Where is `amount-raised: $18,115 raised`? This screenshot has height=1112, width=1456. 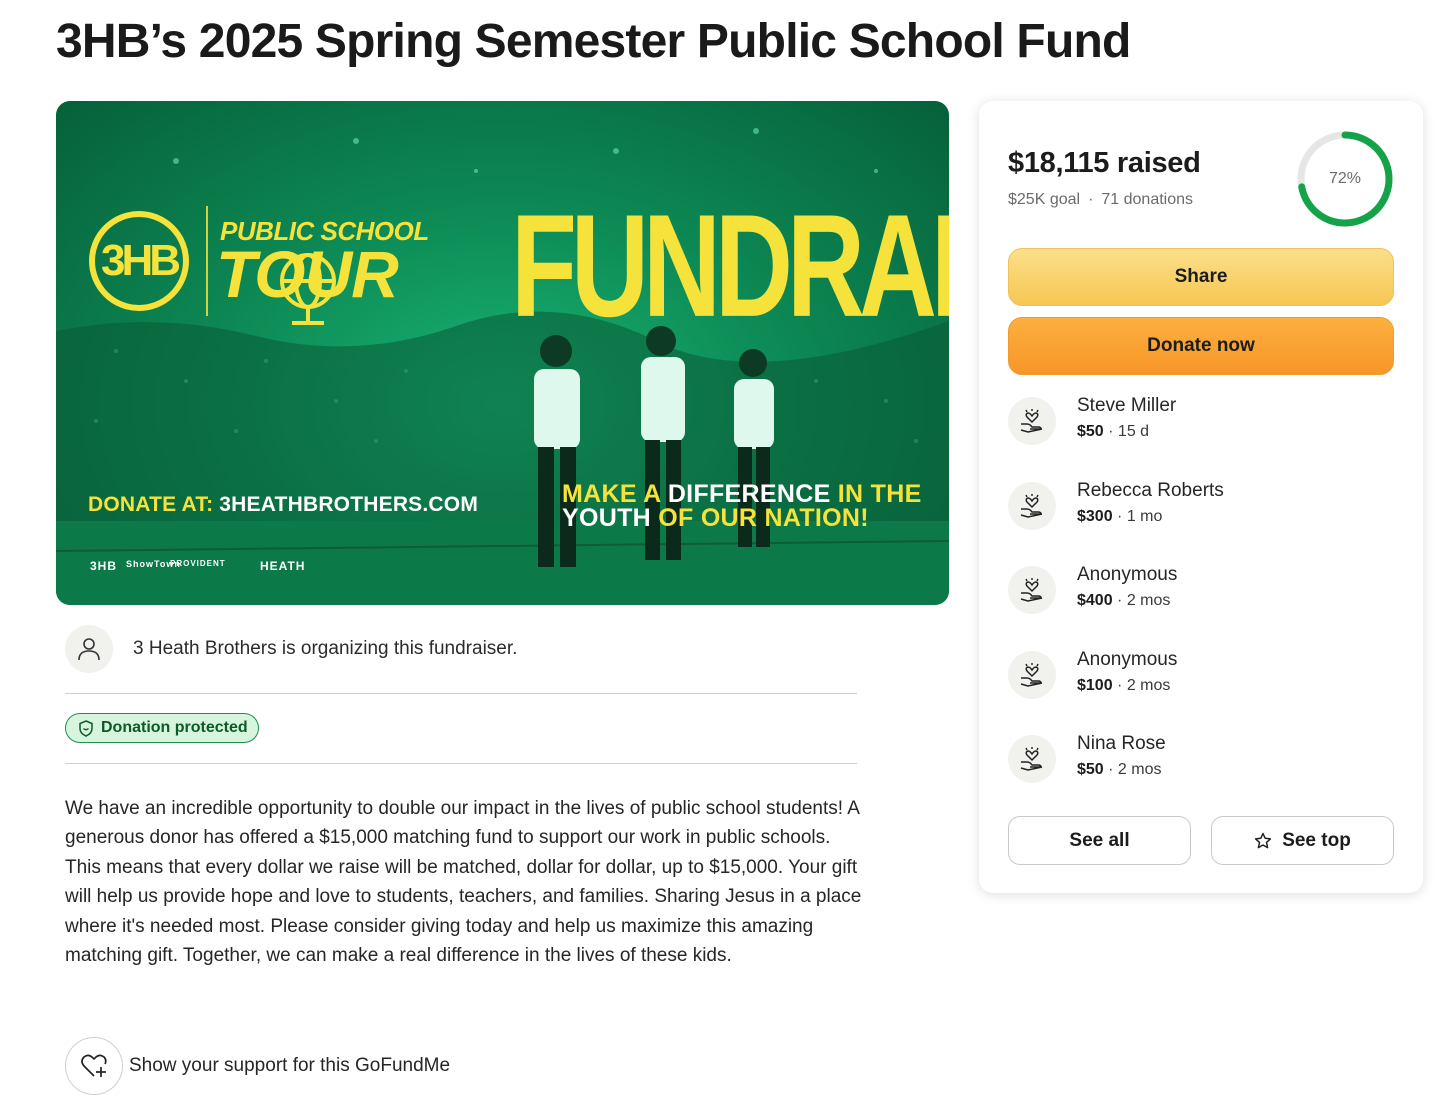
amount-raised: $18,115 raised is located at coordinates (1104, 163).